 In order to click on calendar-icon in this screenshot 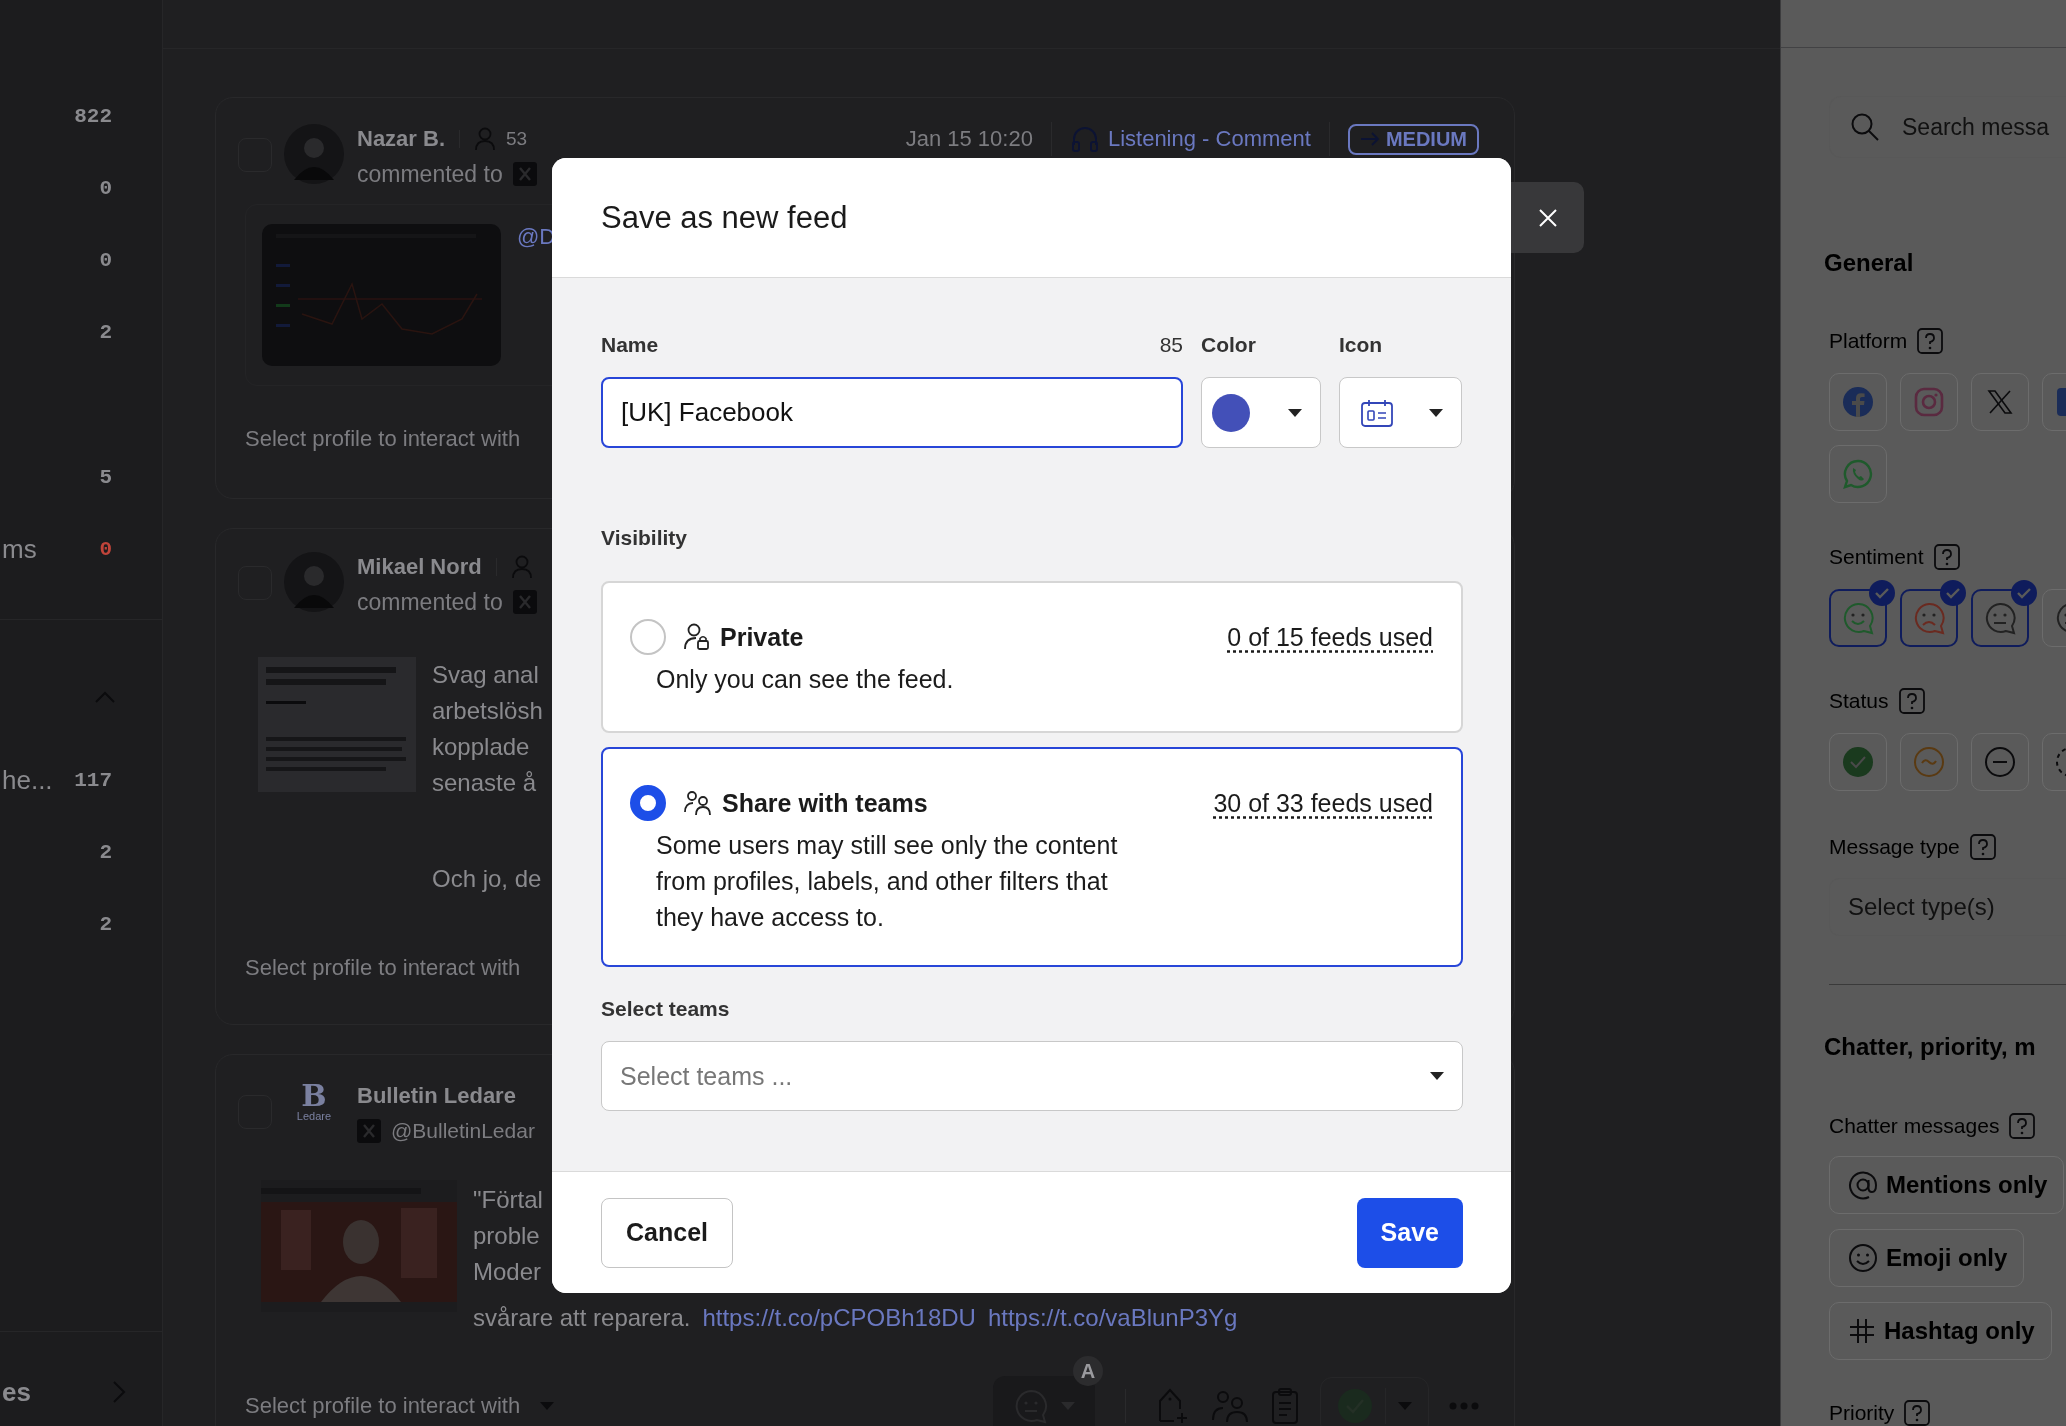, I will do `click(1377, 412)`.